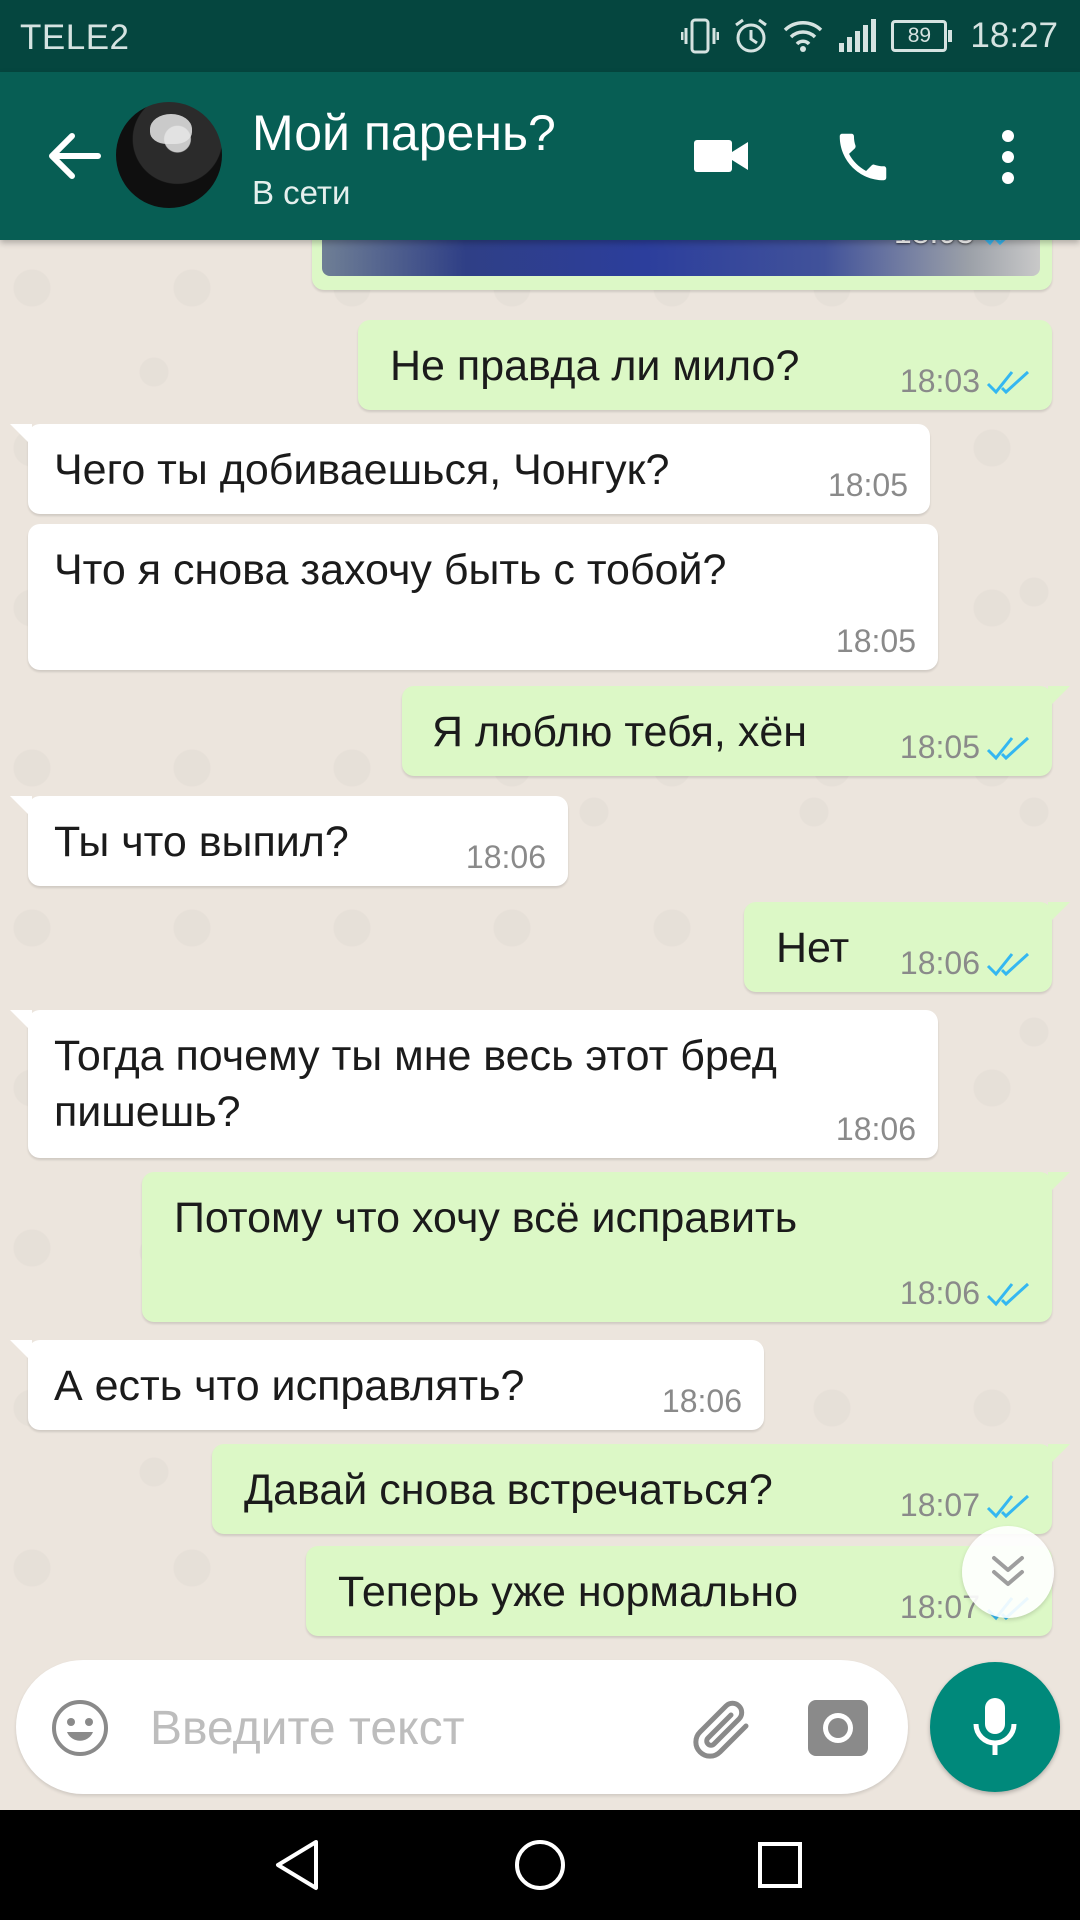 The height and width of the screenshot is (1920, 1080). I want to click on scroll-down-icon, so click(1008, 1571).